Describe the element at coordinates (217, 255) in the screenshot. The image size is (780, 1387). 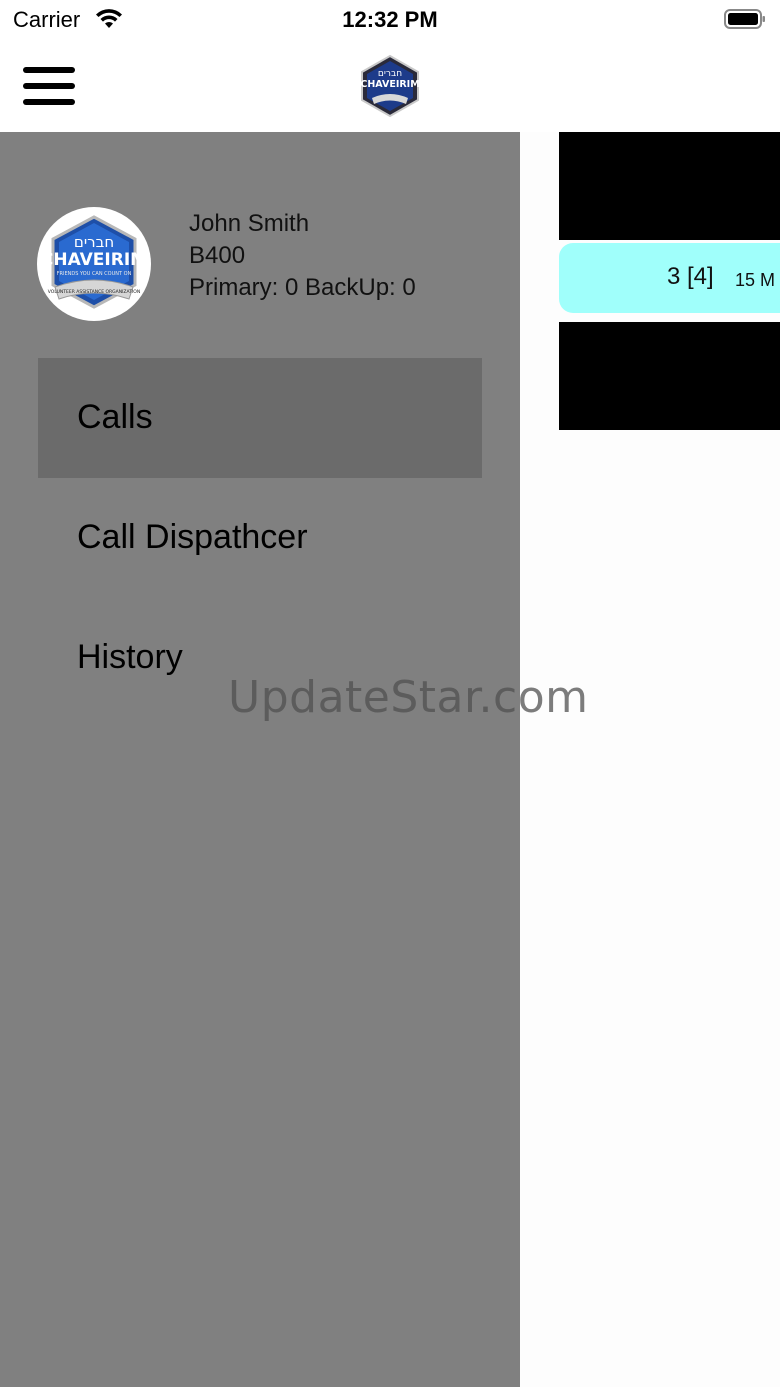
I see `user-unit: B400` at that location.